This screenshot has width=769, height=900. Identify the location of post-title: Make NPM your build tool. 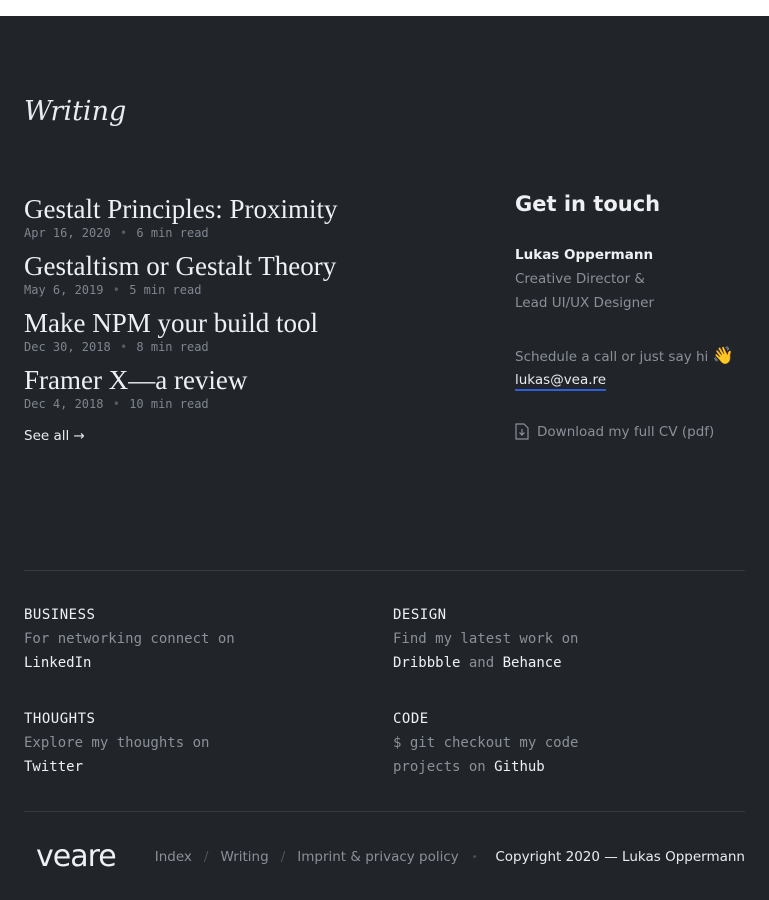
(171, 323).